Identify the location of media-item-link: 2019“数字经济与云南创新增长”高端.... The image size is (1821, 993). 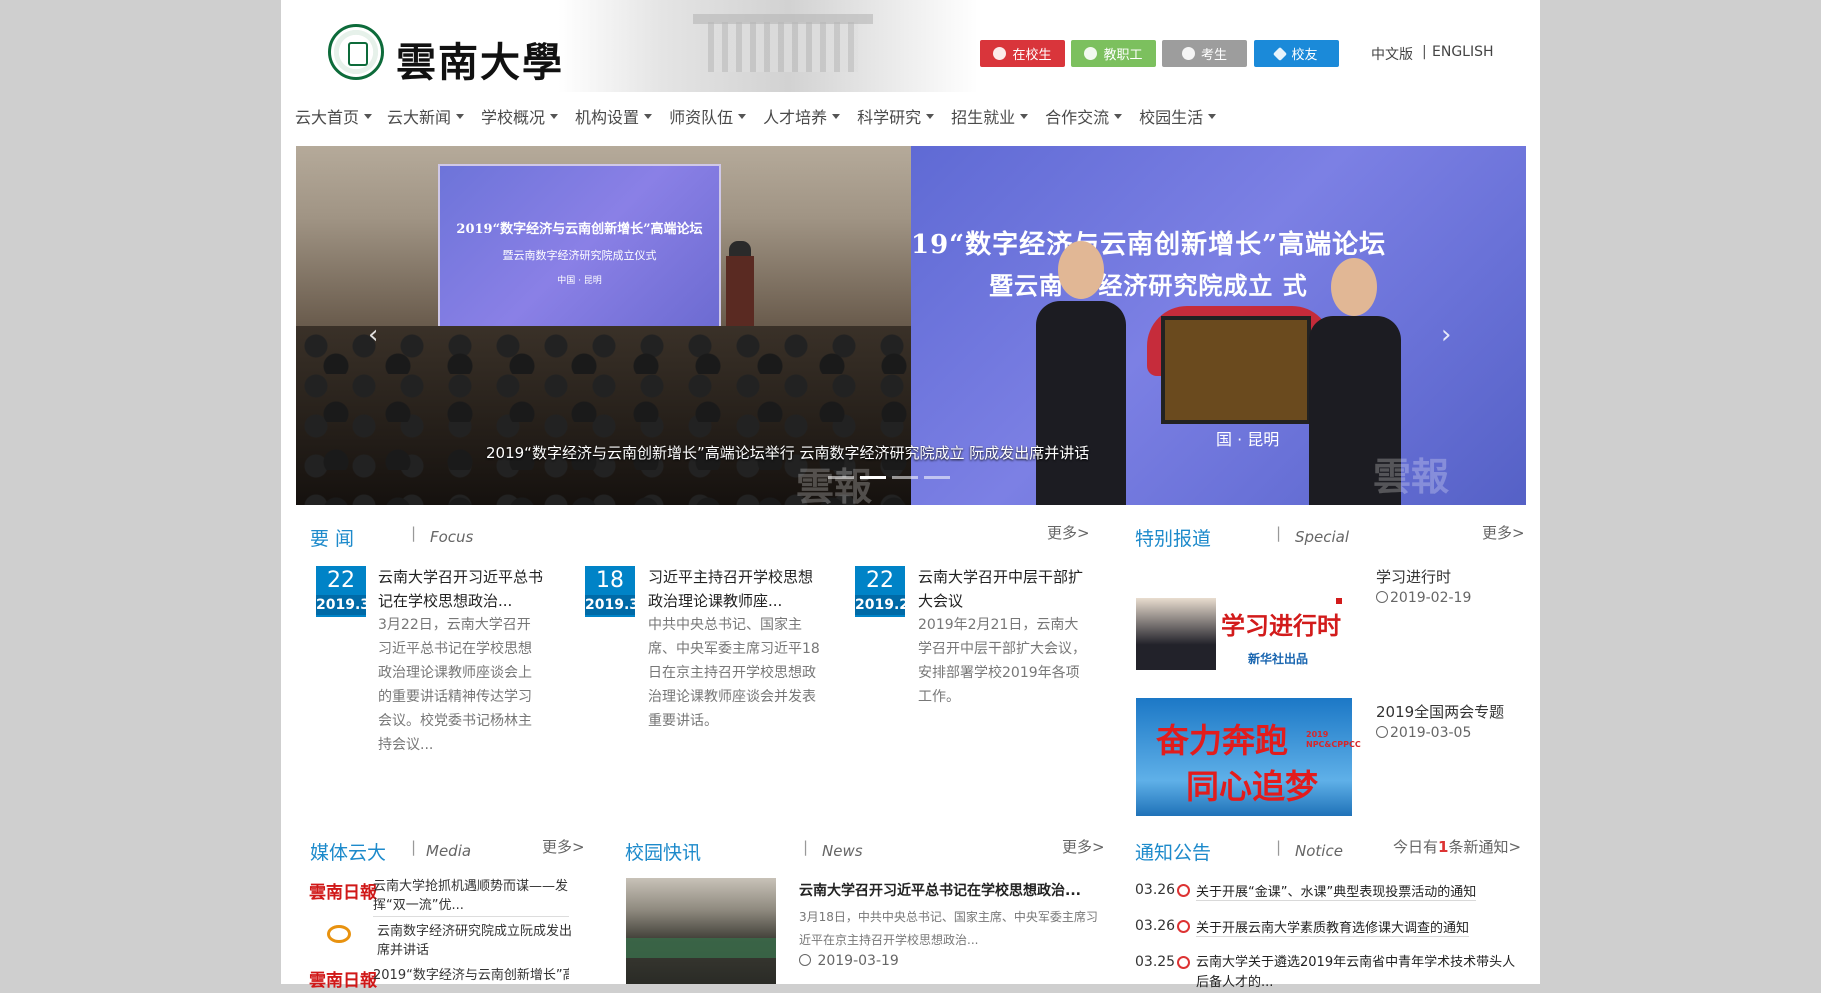
(471, 975).